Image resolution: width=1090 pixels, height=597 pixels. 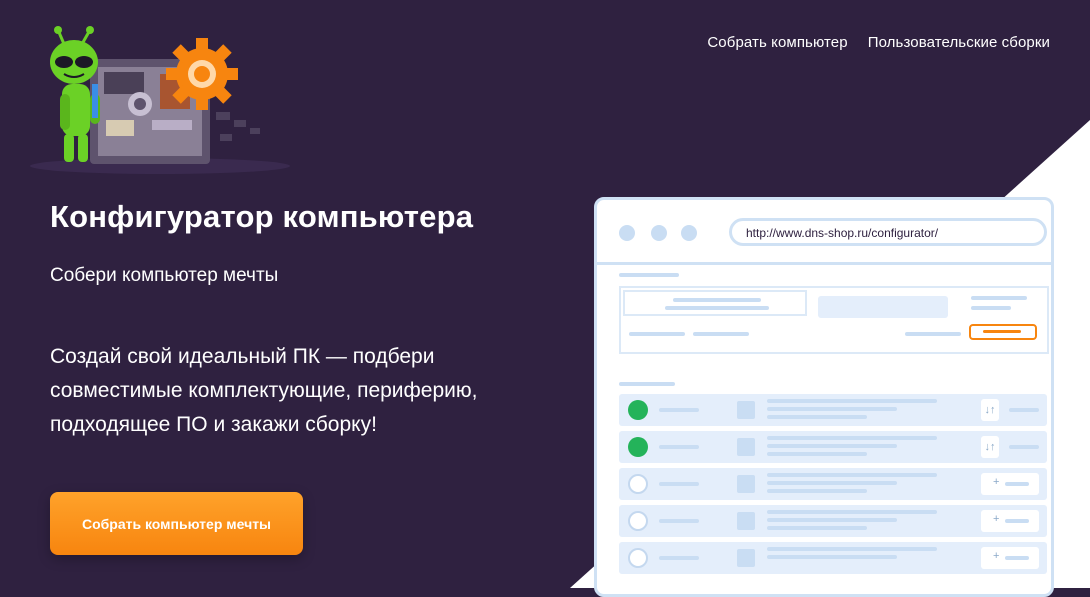 What do you see at coordinates (834, 320) in the screenshot?
I see `mockup-summary-panel` at bounding box center [834, 320].